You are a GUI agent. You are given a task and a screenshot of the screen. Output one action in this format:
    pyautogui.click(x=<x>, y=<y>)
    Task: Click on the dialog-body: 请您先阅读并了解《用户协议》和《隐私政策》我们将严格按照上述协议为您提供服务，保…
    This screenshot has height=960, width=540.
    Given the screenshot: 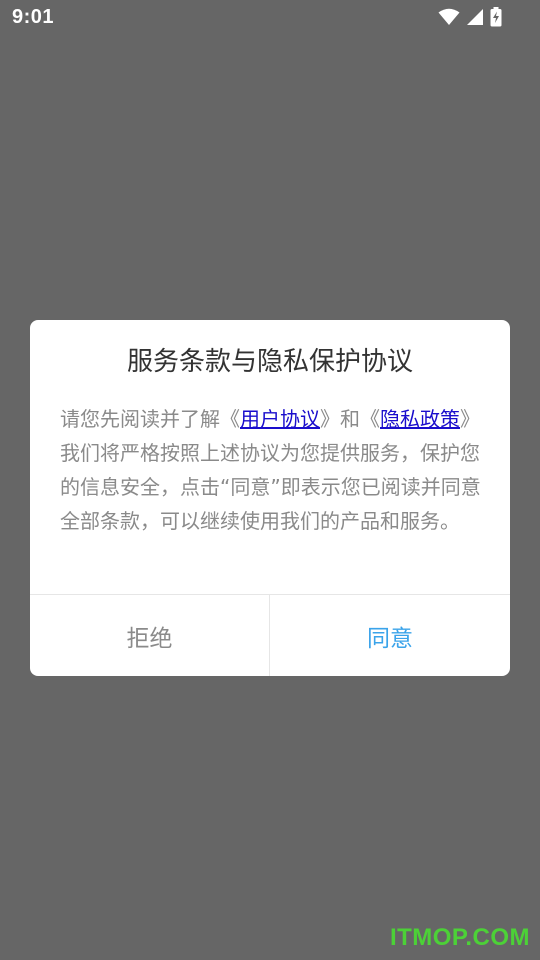 What is the action you would take?
    pyautogui.click(x=273, y=470)
    